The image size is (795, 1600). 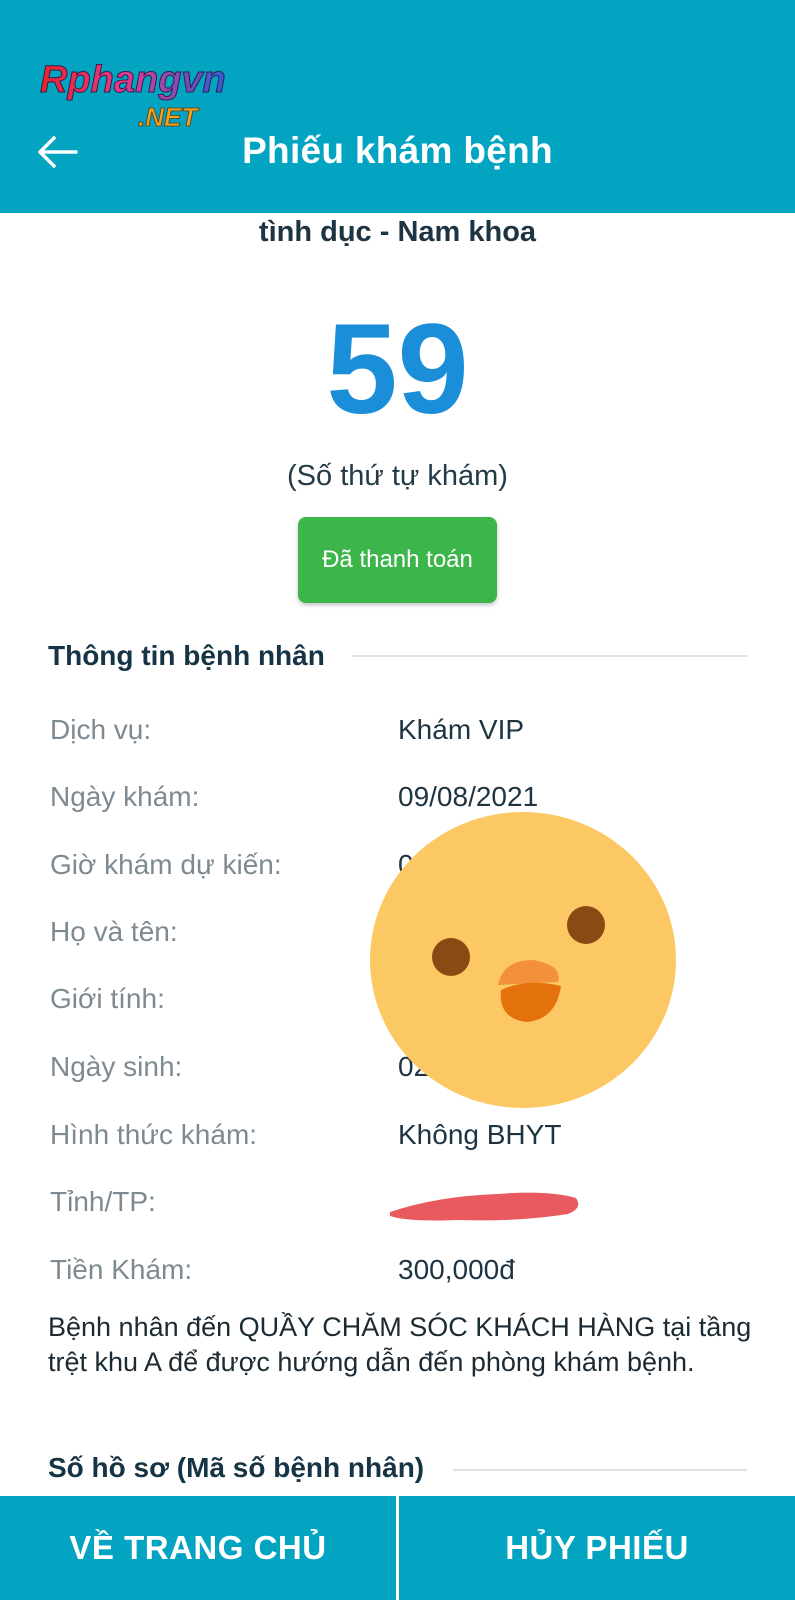 I want to click on payment-status-badge: Đã thanh toán, so click(x=397, y=560).